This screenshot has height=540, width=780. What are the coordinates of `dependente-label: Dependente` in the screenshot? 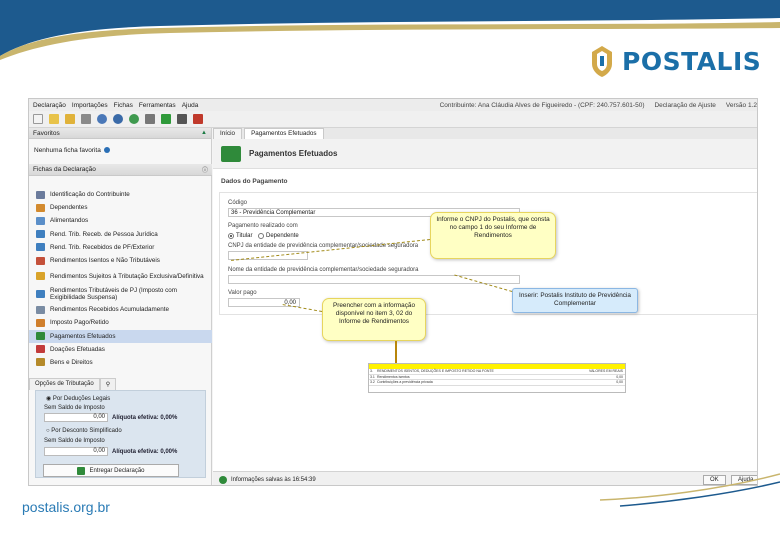 It's located at (282, 236).